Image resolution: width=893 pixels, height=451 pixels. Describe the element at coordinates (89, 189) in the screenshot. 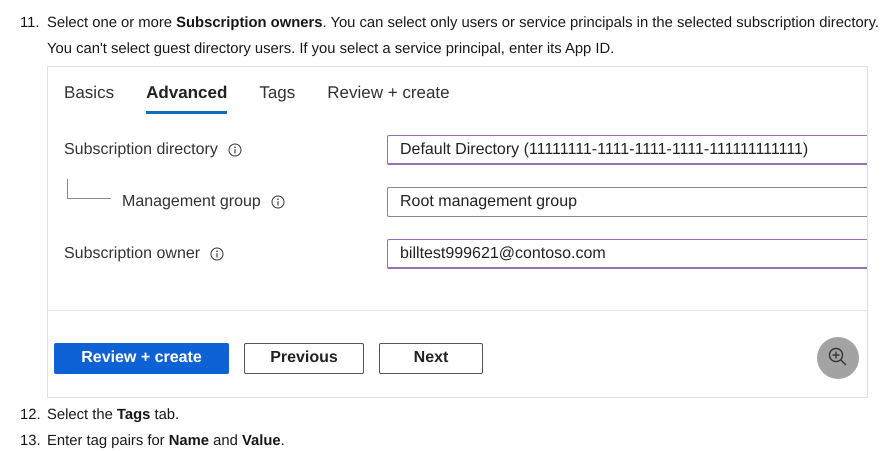

I see `tree-connector` at that location.